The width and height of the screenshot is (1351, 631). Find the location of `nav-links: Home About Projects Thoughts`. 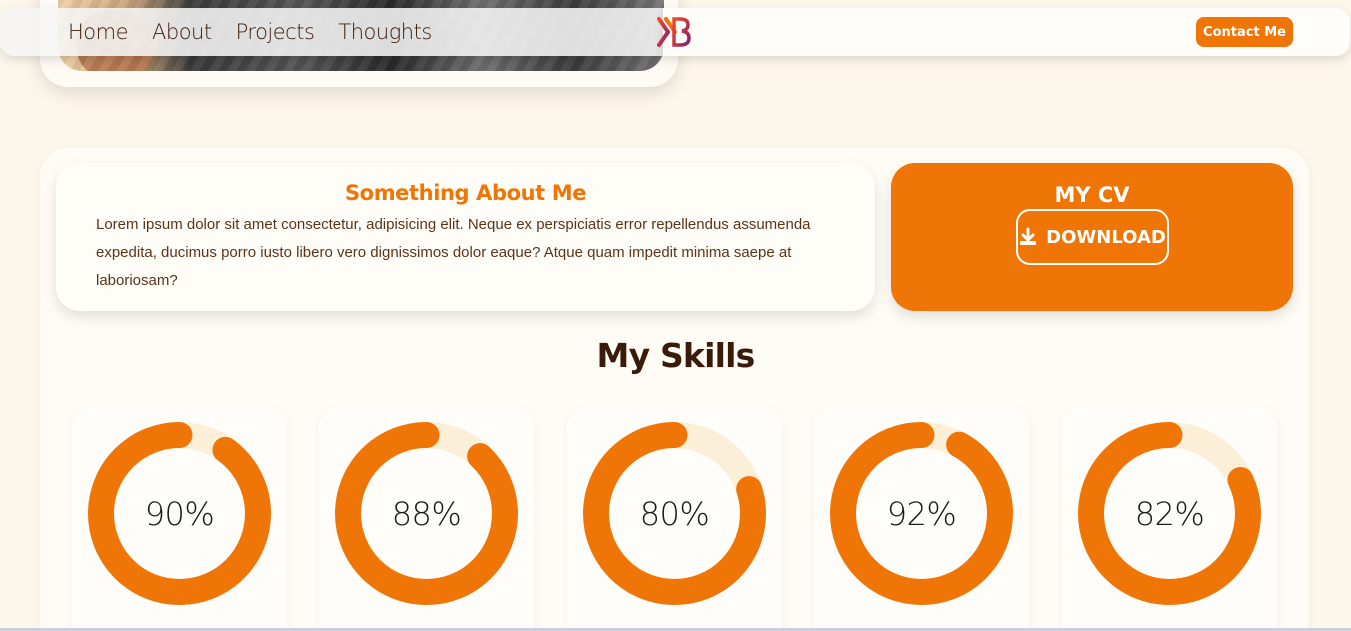

nav-links: Home About Projects Thoughts is located at coordinates (250, 32).